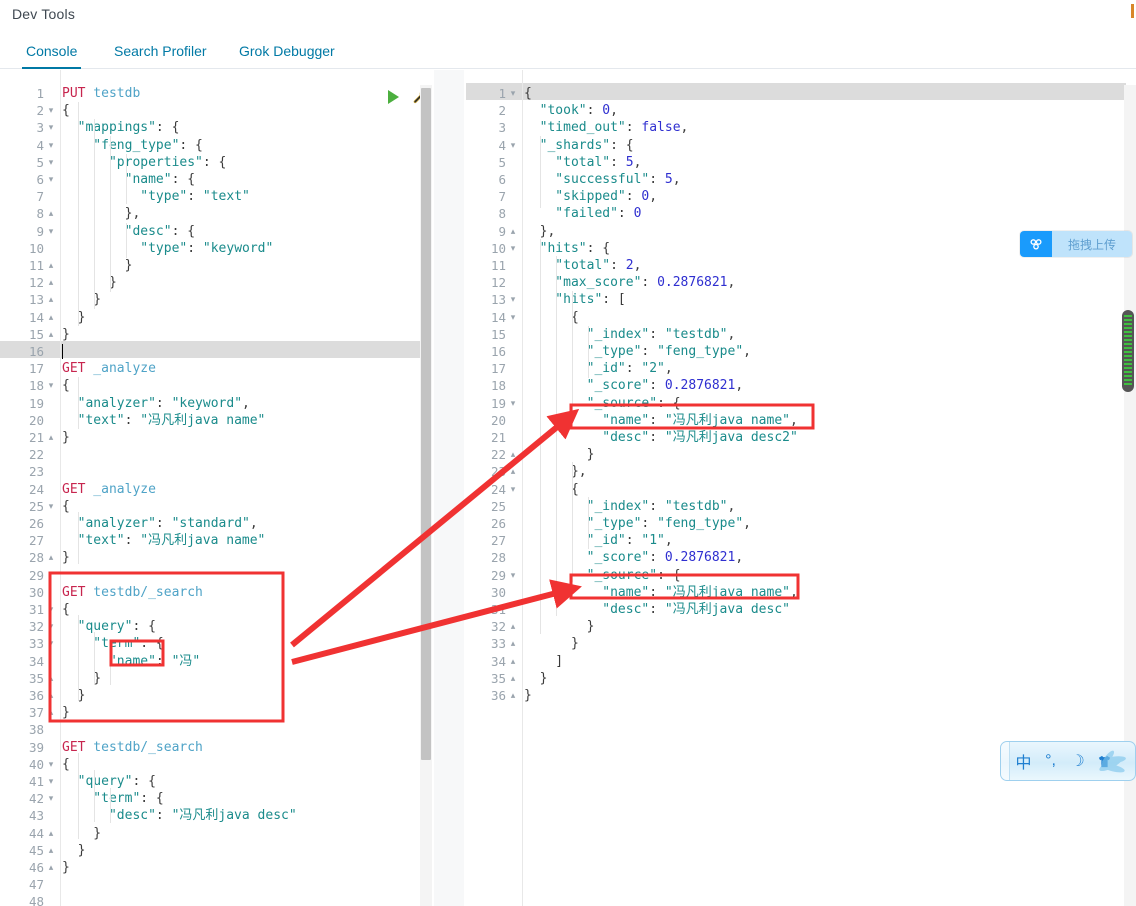 The width and height of the screenshot is (1136, 906). What do you see at coordinates (52, 52) in the screenshot?
I see `tab-console: Console` at bounding box center [52, 52].